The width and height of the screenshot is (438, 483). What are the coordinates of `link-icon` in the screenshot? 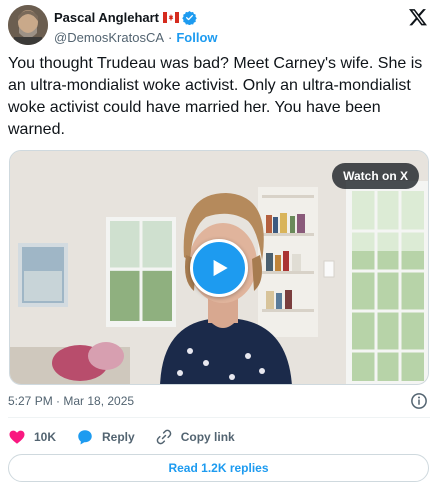 It's located at (164, 437).